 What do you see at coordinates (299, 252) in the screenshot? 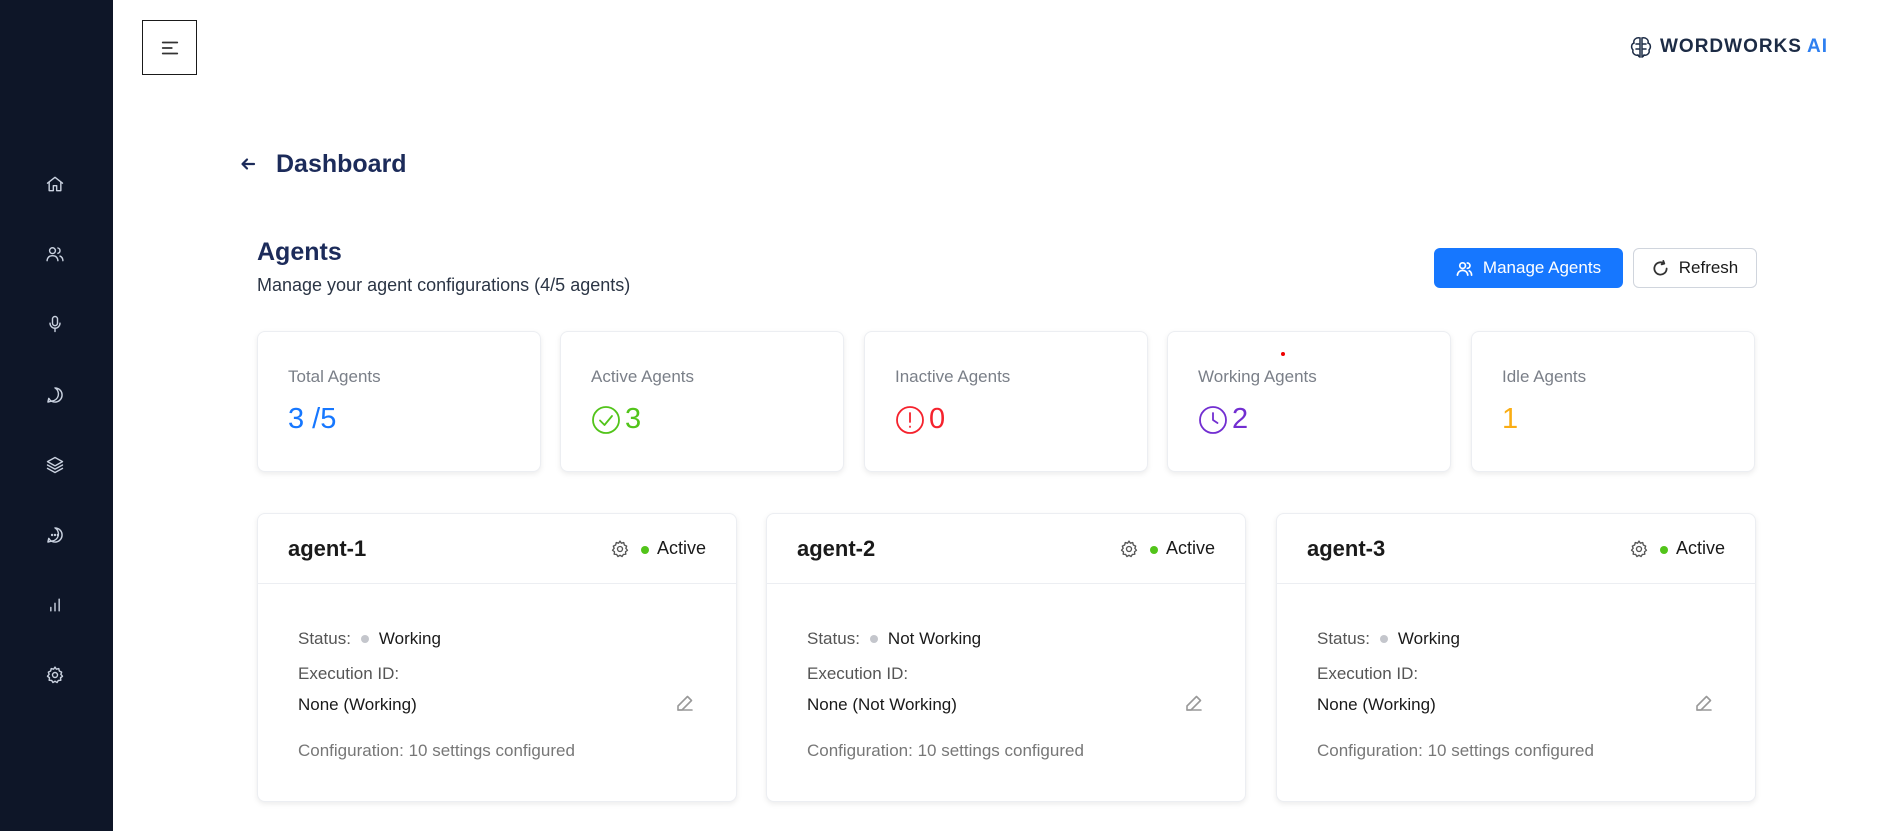
I see `section-title: Agents` at bounding box center [299, 252].